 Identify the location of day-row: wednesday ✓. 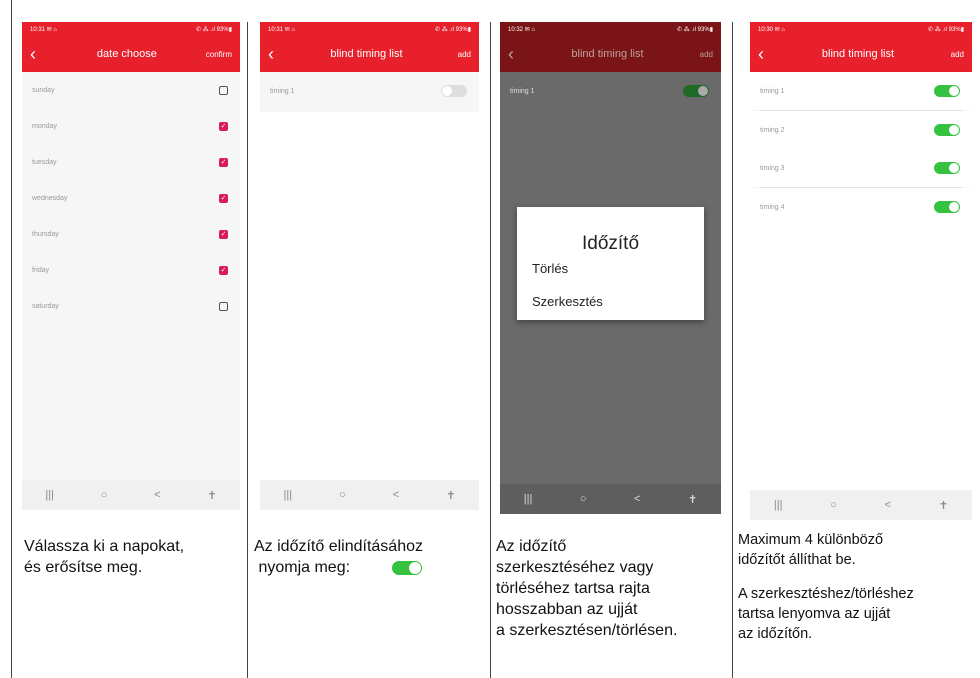
(131, 198).